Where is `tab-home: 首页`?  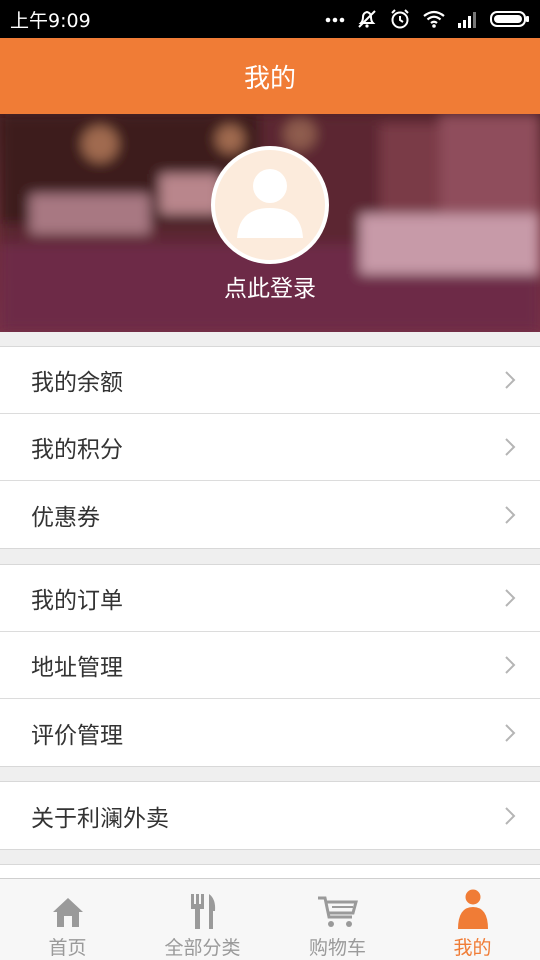 tab-home: 首页 is located at coordinates (67, 919).